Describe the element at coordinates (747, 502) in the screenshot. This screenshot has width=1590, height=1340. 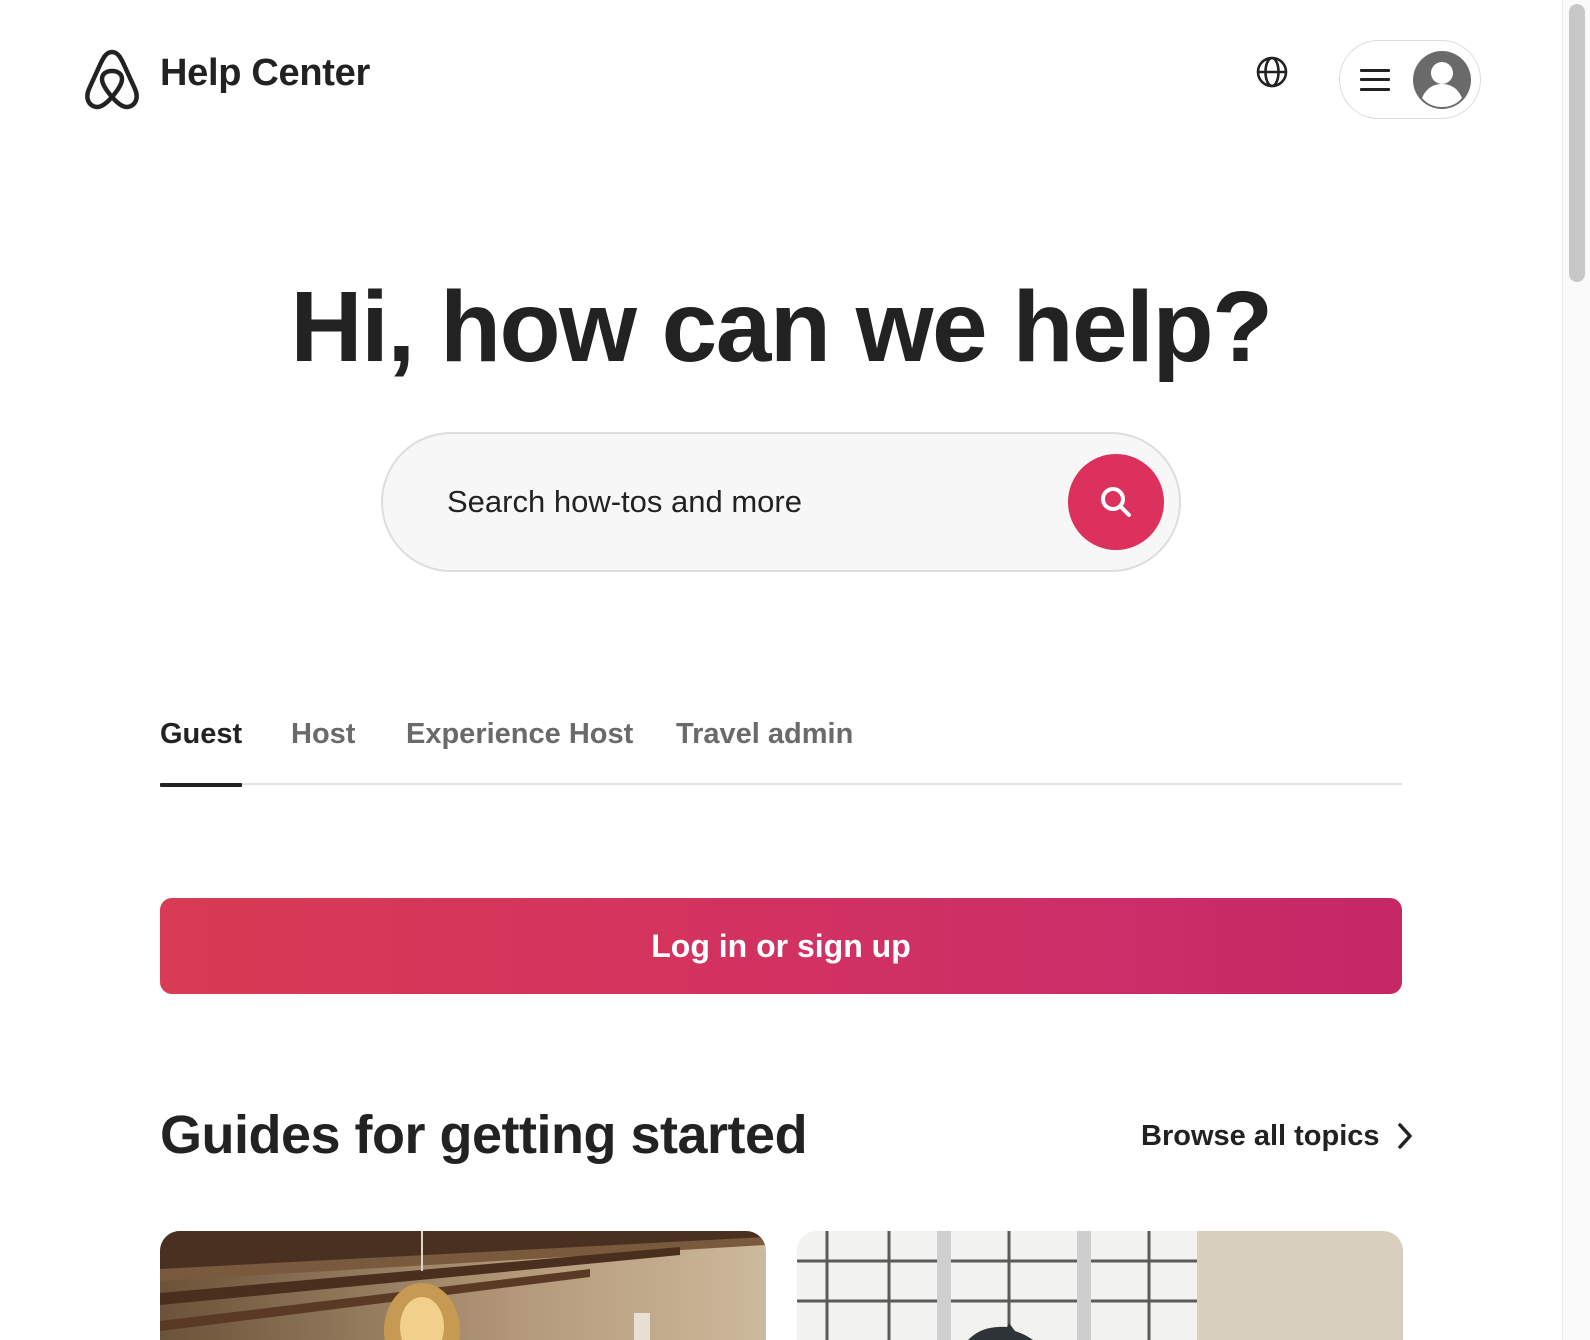
I see `search-input` at that location.